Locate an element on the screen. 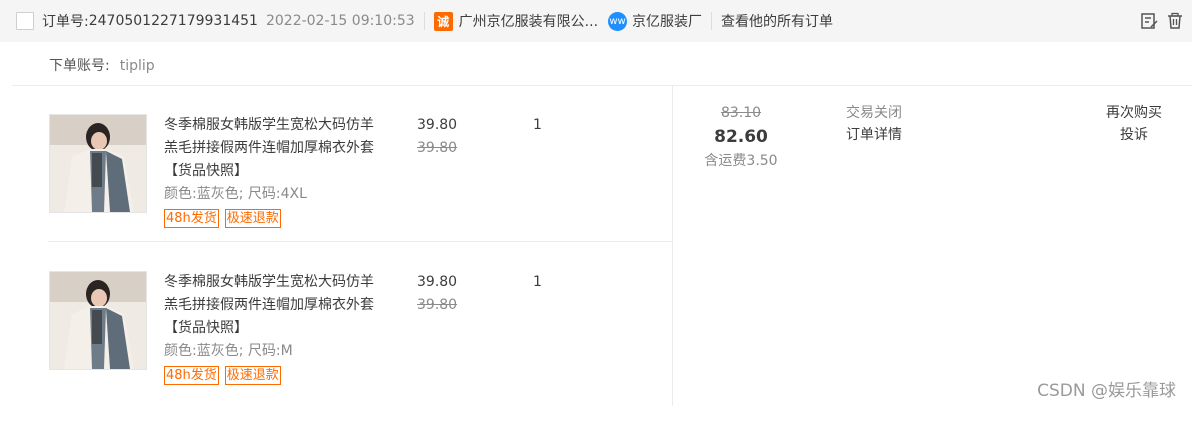  total-paid-price: 82.60 is located at coordinates (741, 137).